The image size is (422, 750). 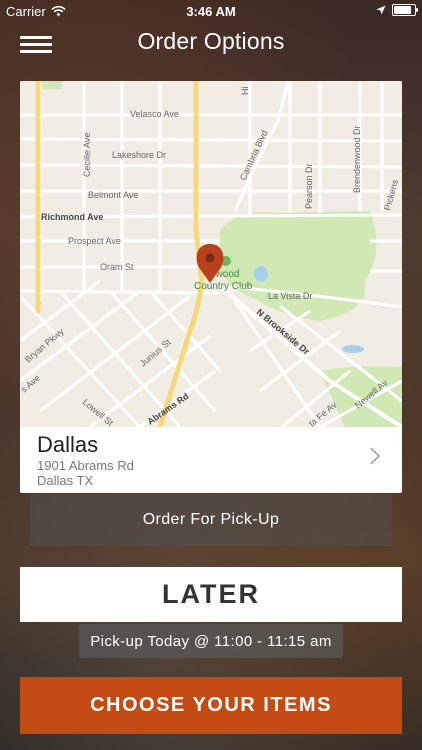 What do you see at coordinates (402, 10) in the screenshot?
I see `battery-level` at bounding box center [402, 10].